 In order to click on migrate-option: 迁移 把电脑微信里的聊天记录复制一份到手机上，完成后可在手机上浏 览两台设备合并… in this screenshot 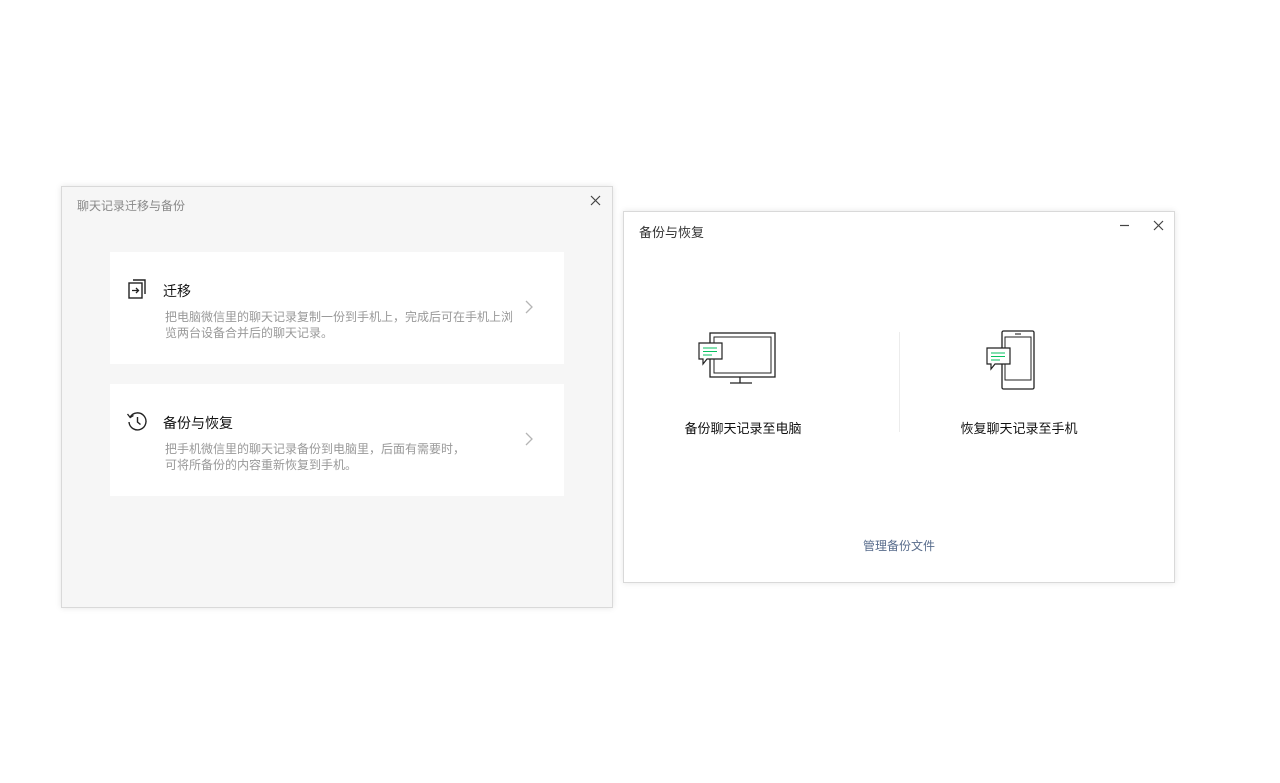, I will do `click(337, 308)`.